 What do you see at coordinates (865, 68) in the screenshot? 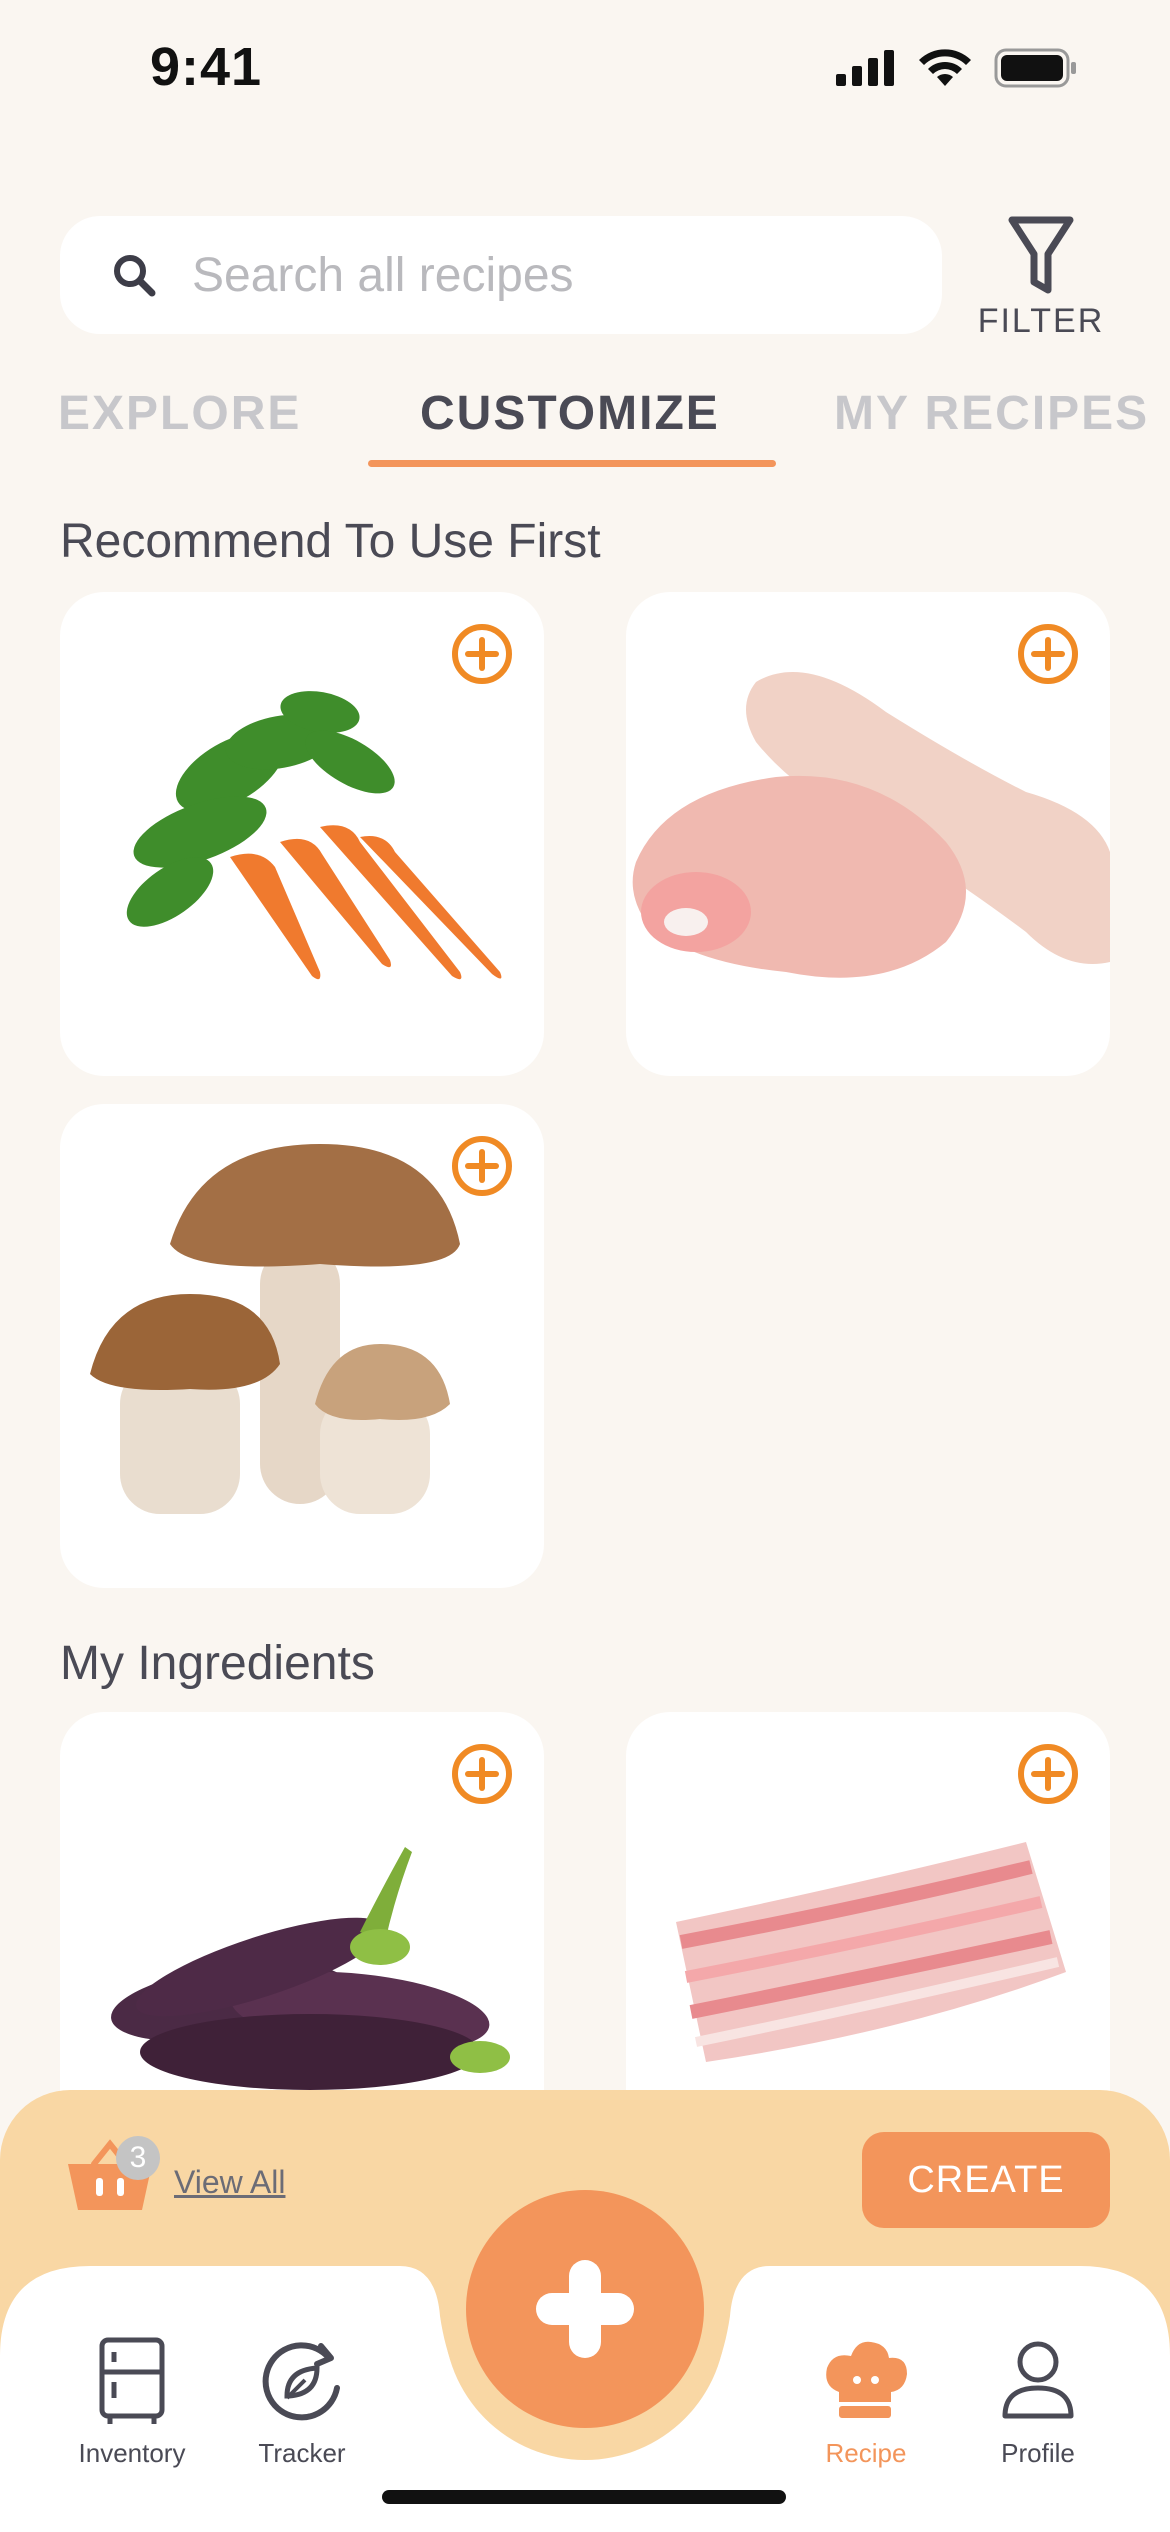
I see `signal-icon` at bounding box center [865, 68].